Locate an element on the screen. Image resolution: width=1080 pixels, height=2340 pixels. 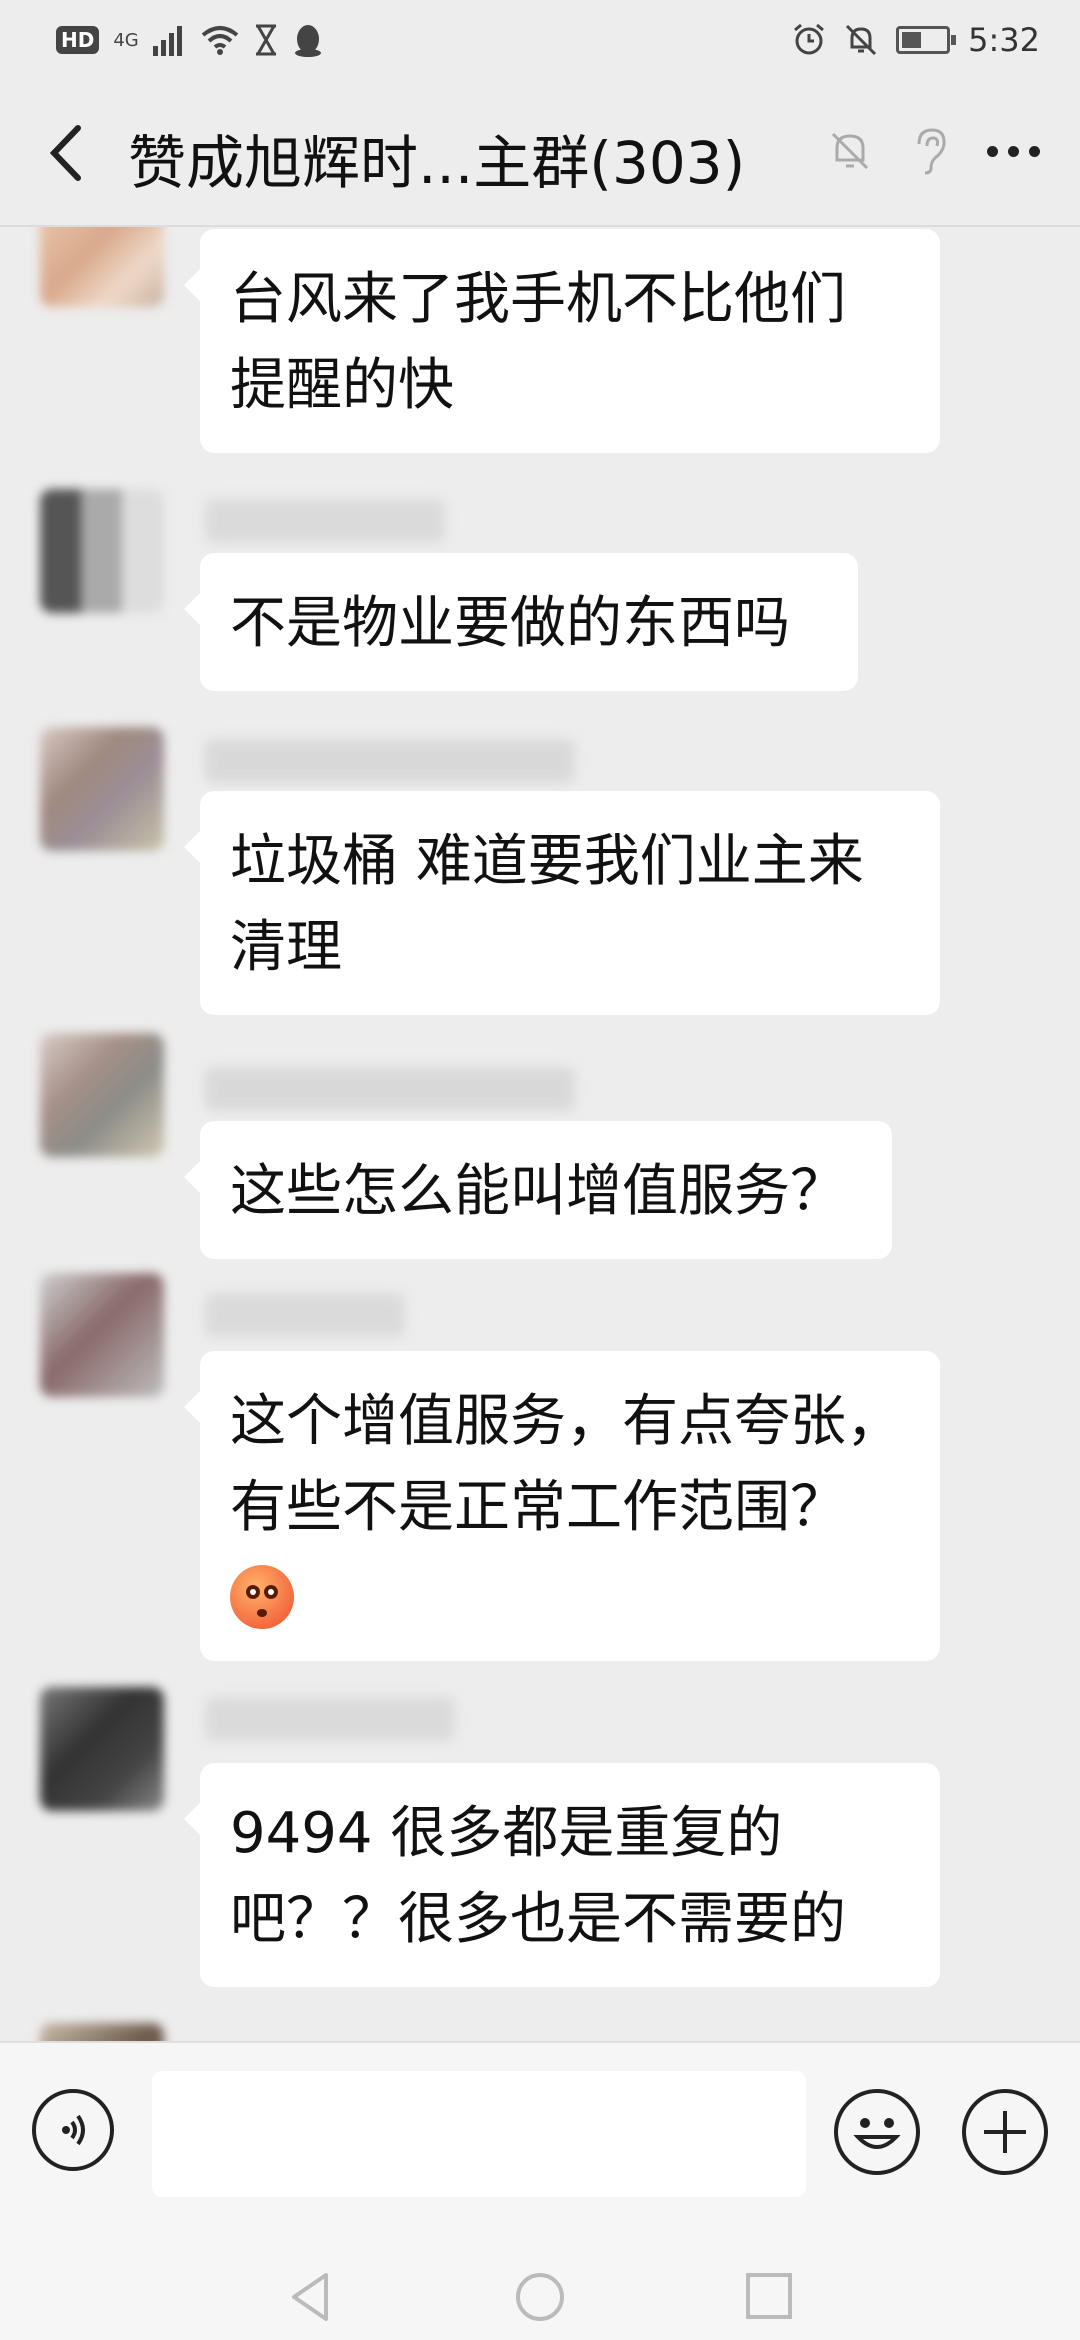
message-bubble: 这些怎么能叫增值服务？ is located at coordinates (538, 1190).